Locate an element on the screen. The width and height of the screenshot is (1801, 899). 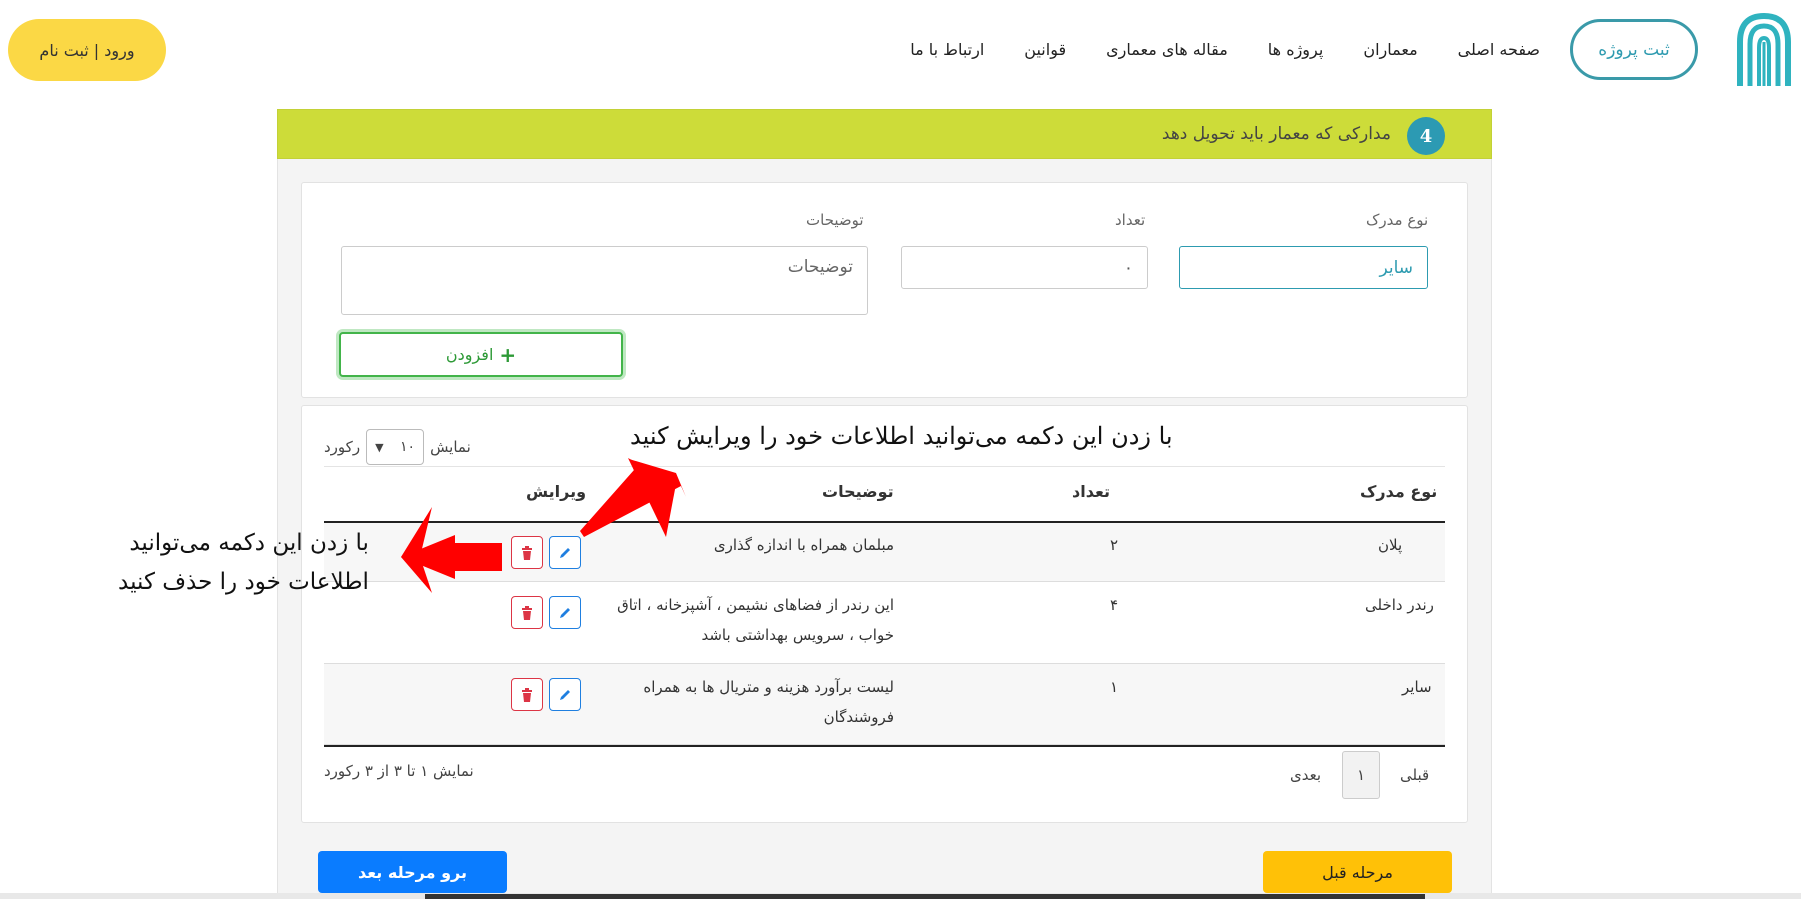
table-length-control: نمایش ▼ ۱۰ رکورد is located at coordinates (397, 447).